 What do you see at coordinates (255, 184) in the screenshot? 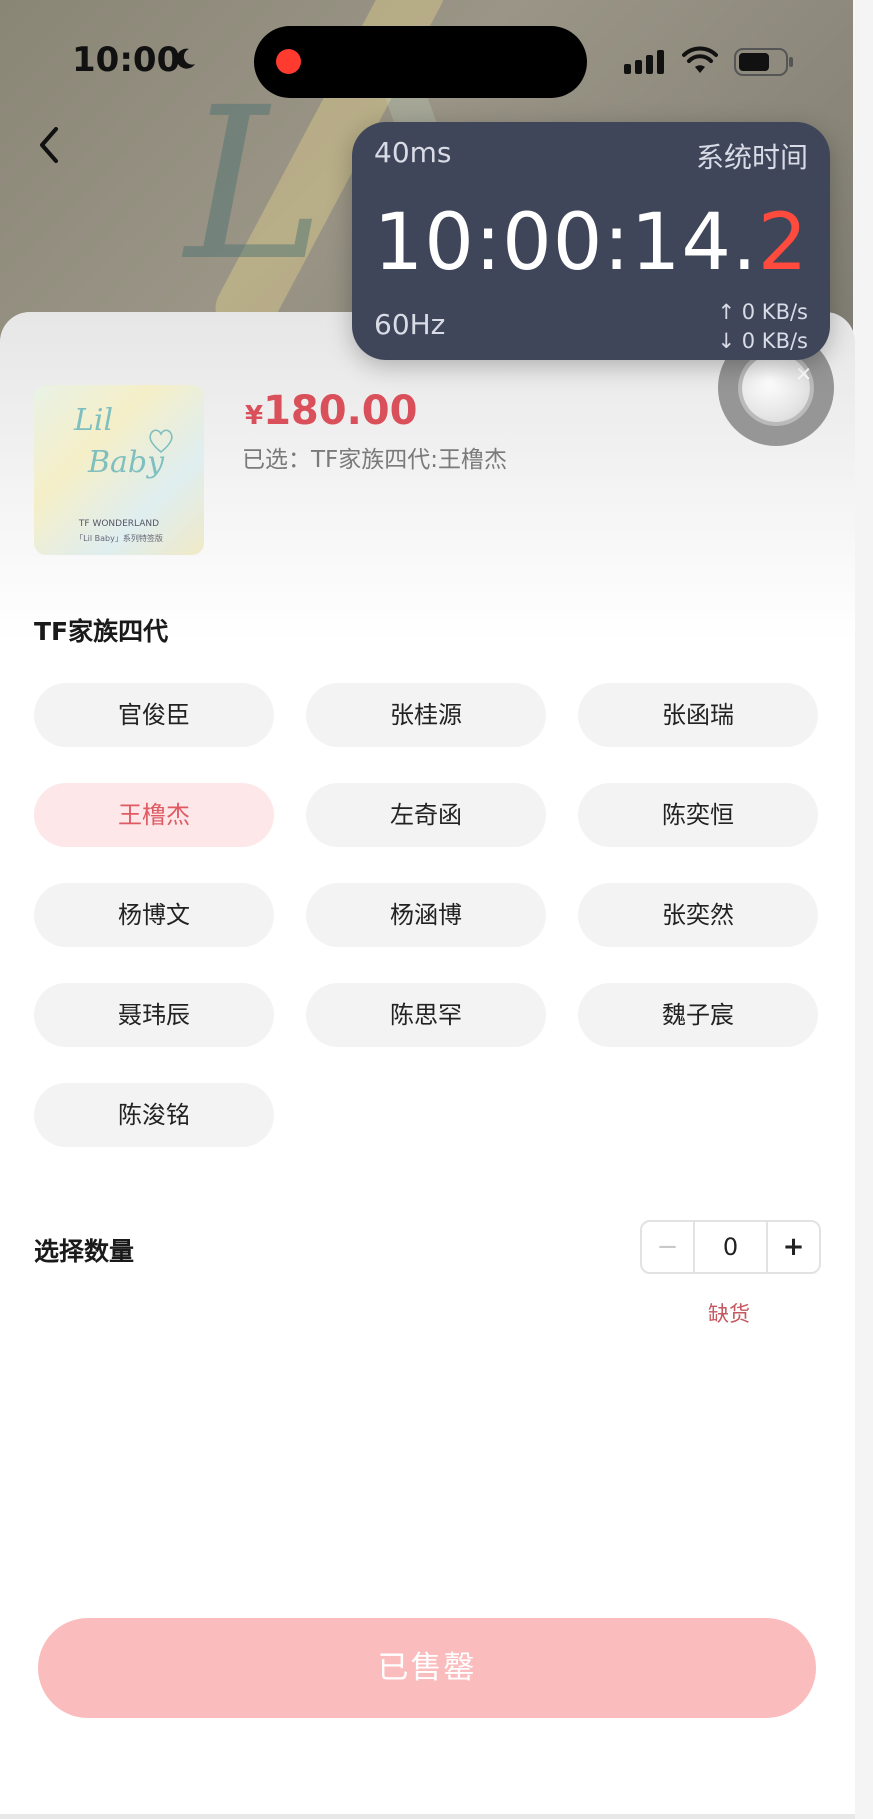
I see `background-script-letter: L` at bounding box center [255, 184].